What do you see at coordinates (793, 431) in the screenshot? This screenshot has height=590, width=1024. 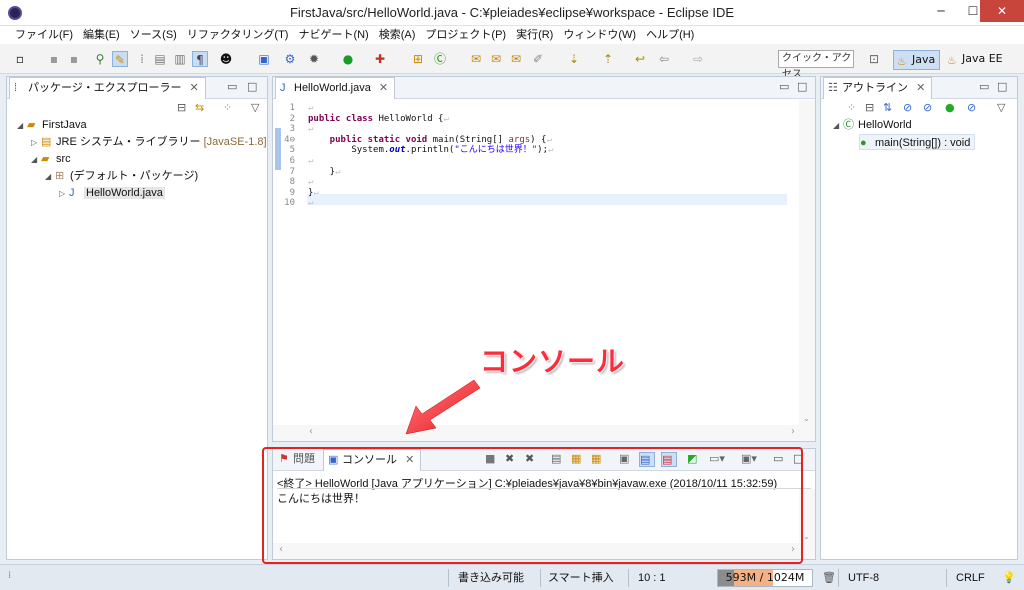 I see `scroll-right-icon: ›` at bounding box center [793, 431].